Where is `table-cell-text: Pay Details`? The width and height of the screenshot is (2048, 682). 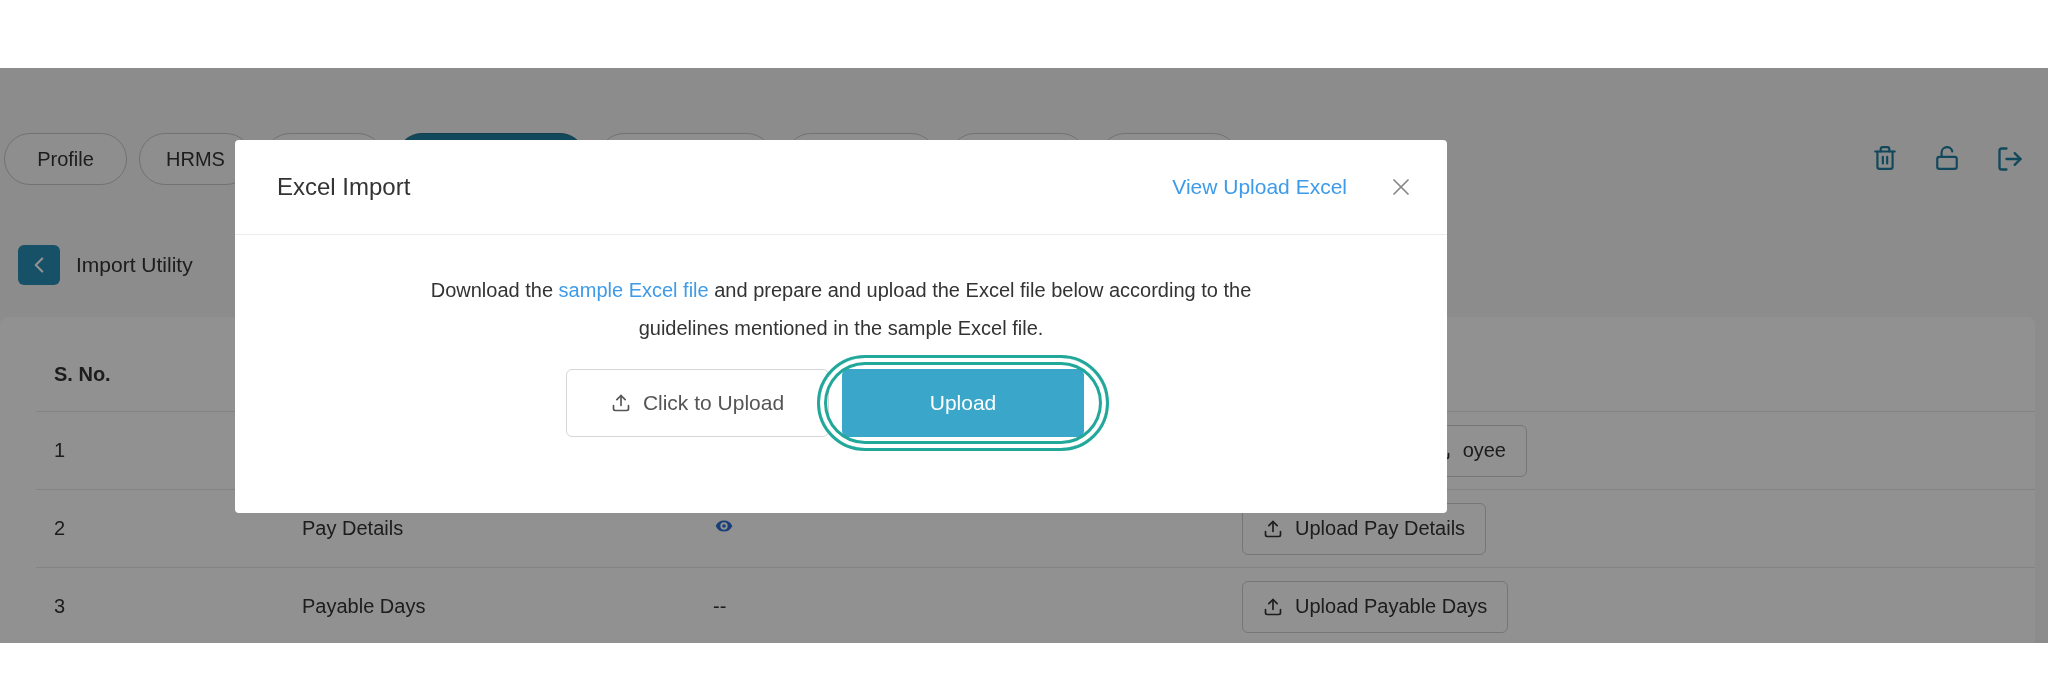 table-cell-text: Pay Details is located at coordinates (353, 528).